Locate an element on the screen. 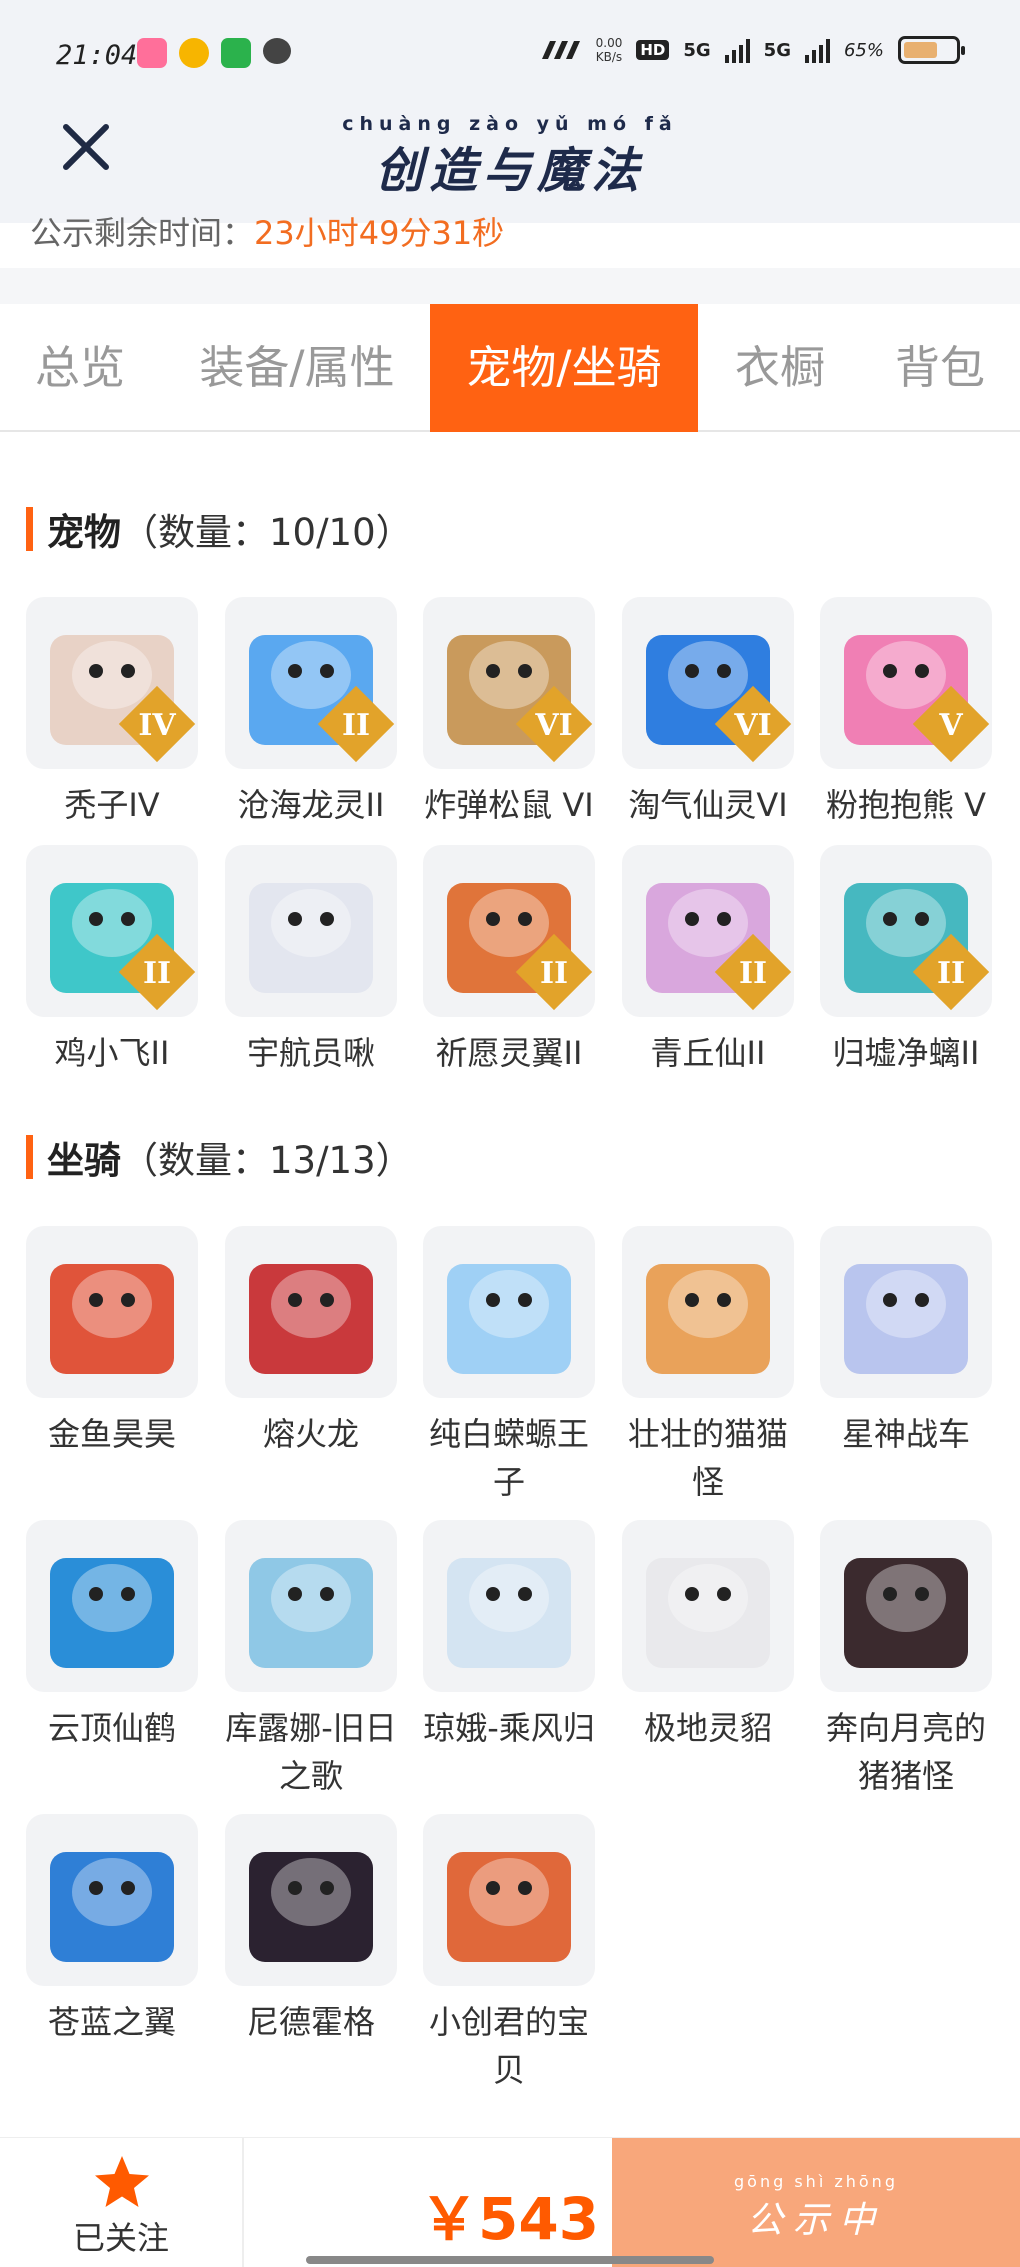 Image resolution: width=1020 pixels, height=2267 pixels. collection-item: 小创君的宝贝 is located at coordinates (509, 1954).